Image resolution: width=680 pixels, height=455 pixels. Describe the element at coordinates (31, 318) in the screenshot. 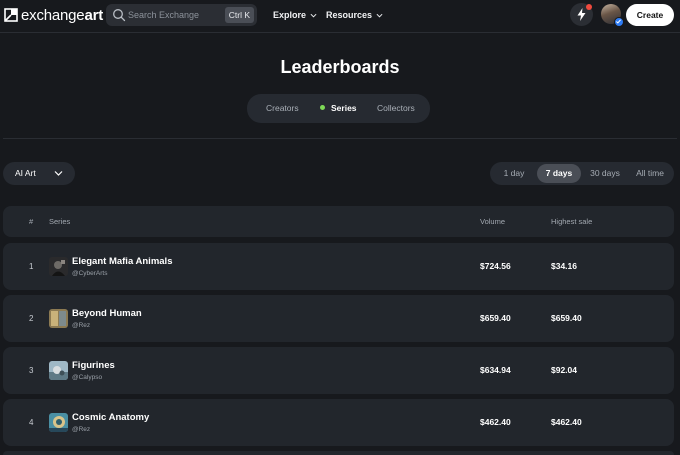

I see `row-rank: 2` at that location.